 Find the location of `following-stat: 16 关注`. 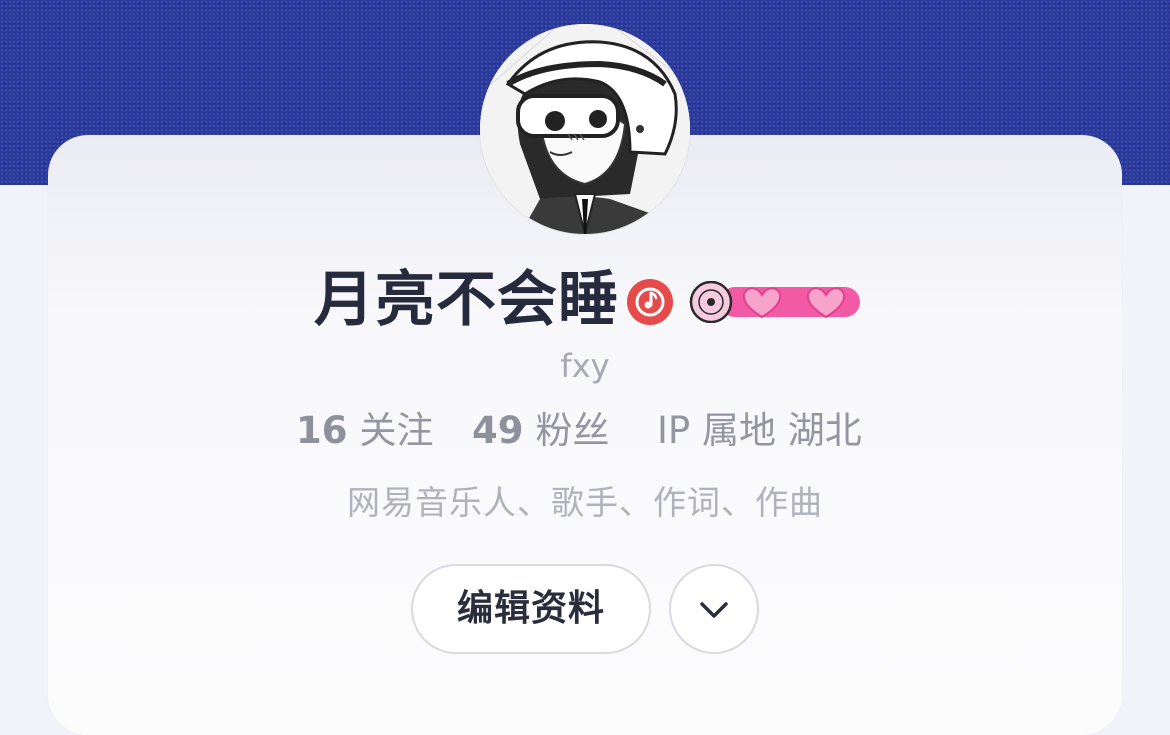

following-stat: 16 关注 is located at coordinates (365, 431).